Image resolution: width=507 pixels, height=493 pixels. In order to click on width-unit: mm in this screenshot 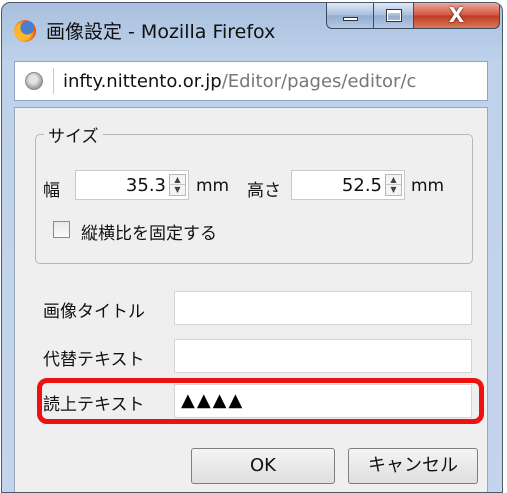, I will do `click(213, 186)`.